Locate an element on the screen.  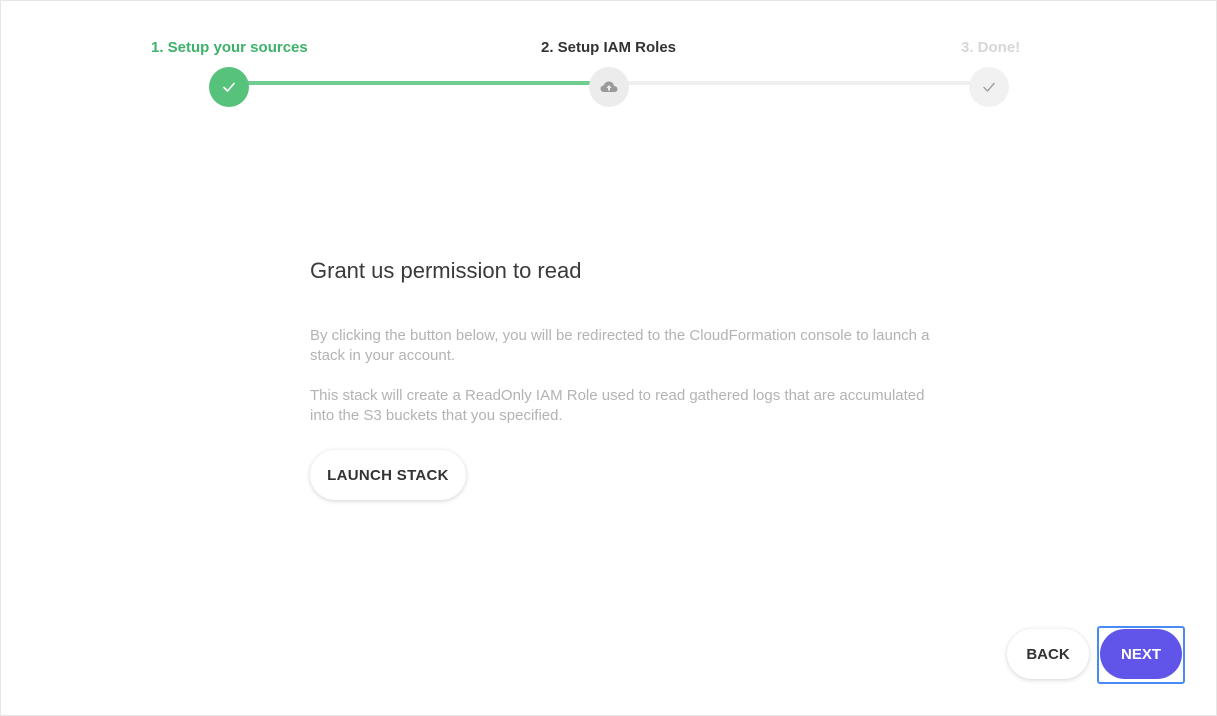
step-3-label: 3. Done! is located at coordinates (991, 47).